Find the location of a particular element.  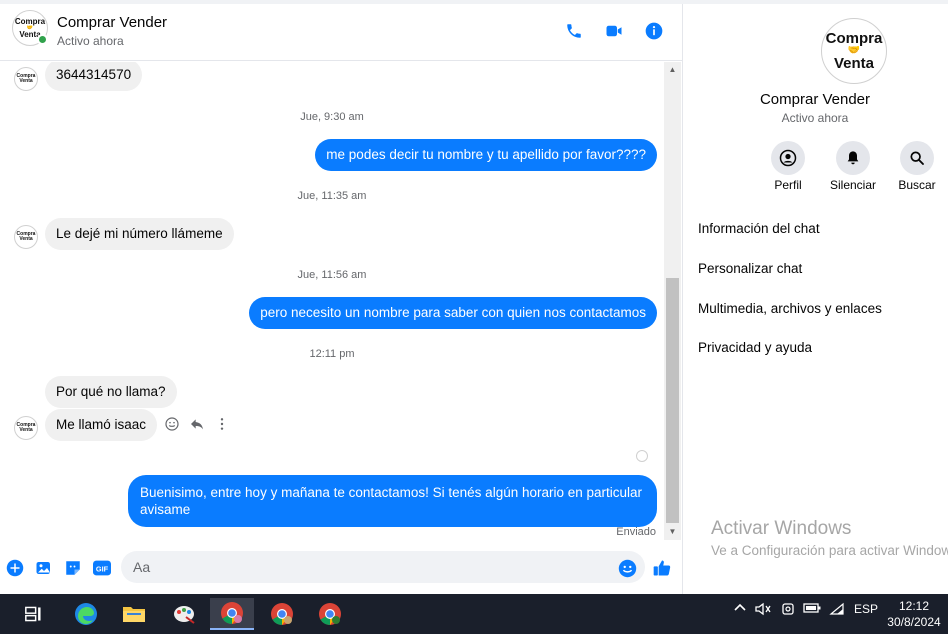

gif-button: GIF is located at coordinates (102, 568).